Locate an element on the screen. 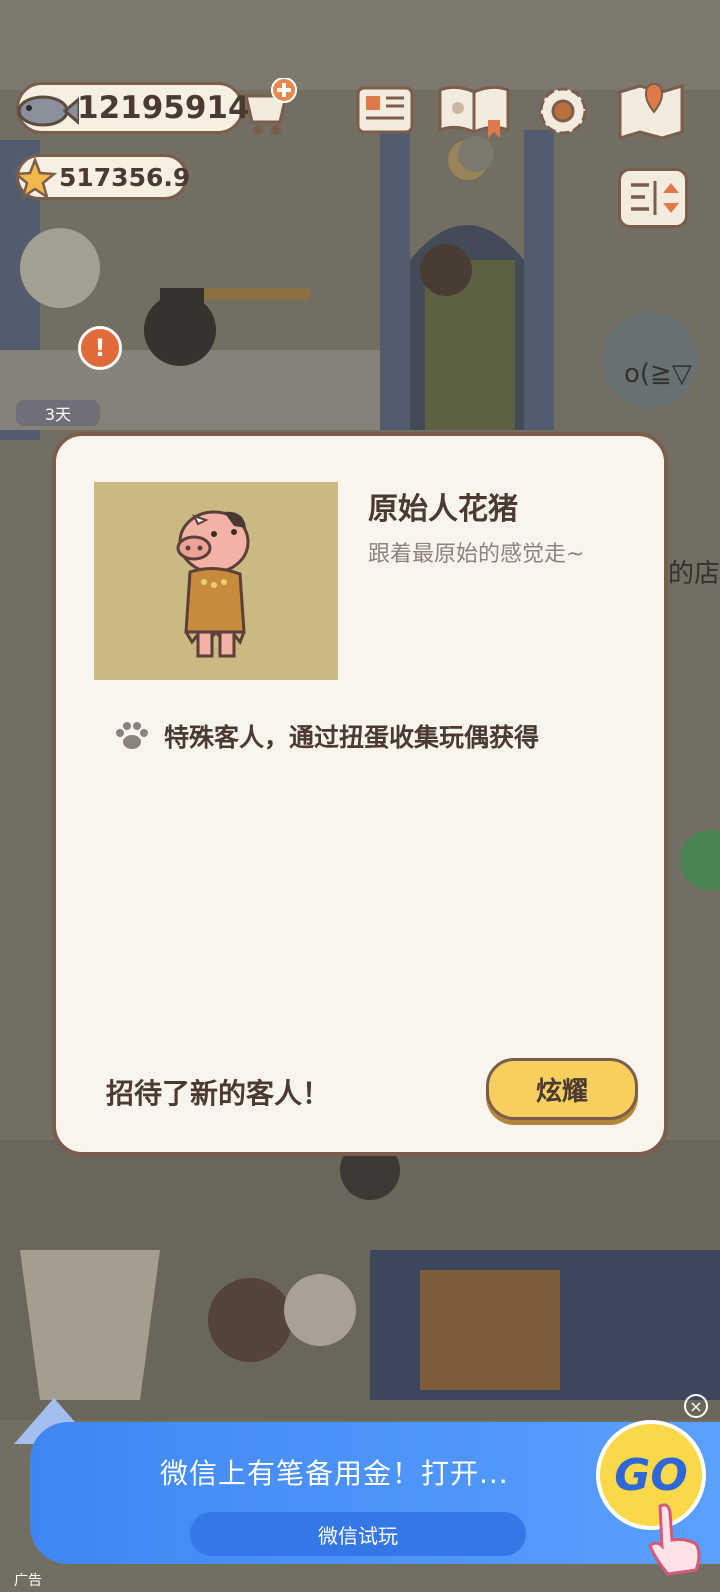 The image size is (720, 1592). map-icon is located at coordinates (651, 111).